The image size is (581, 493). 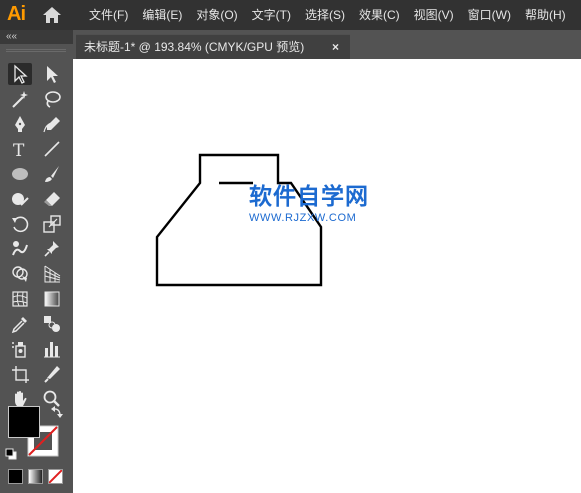 What do you see at coordinates (489, 15) in the screenshot?
I see `menu-window: 窗口(W)` at bounding box center [489, 15].